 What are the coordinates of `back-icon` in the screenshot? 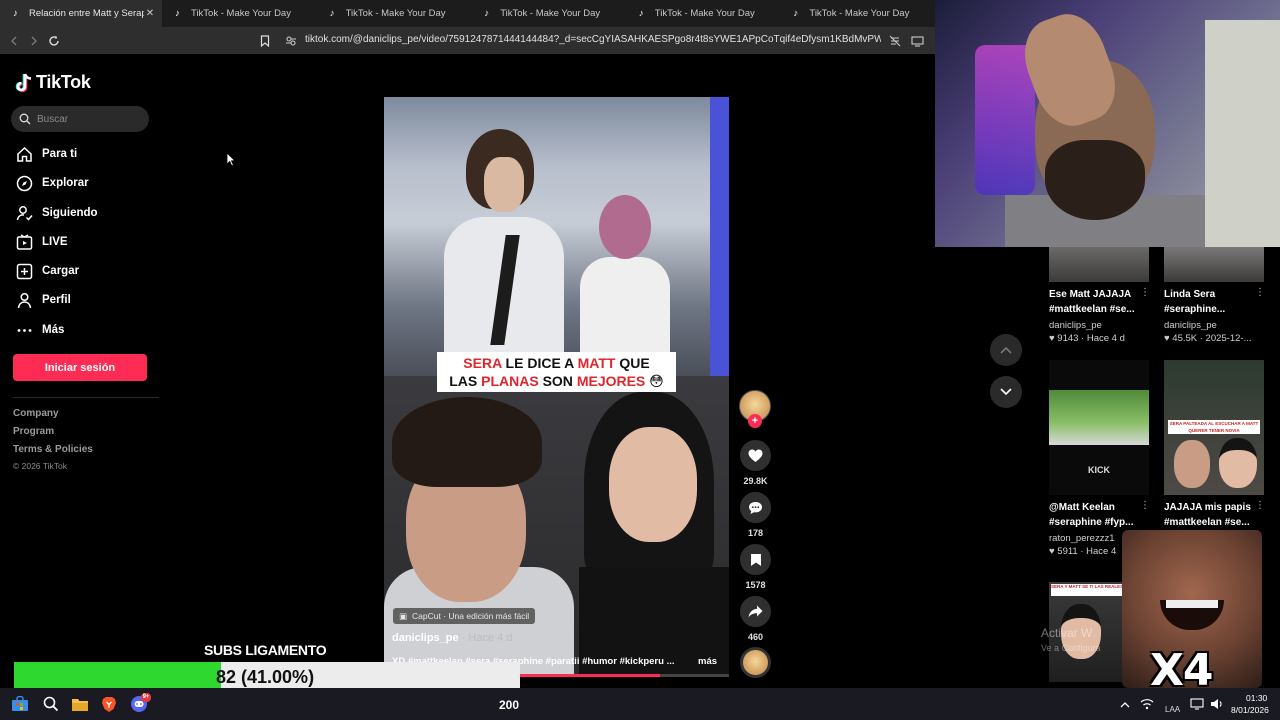 It's located at (14, 41).